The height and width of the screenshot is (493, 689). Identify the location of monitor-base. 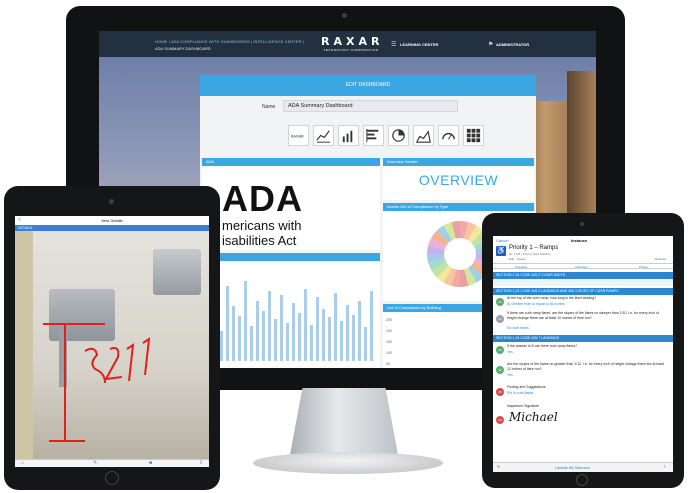
(348, 463).